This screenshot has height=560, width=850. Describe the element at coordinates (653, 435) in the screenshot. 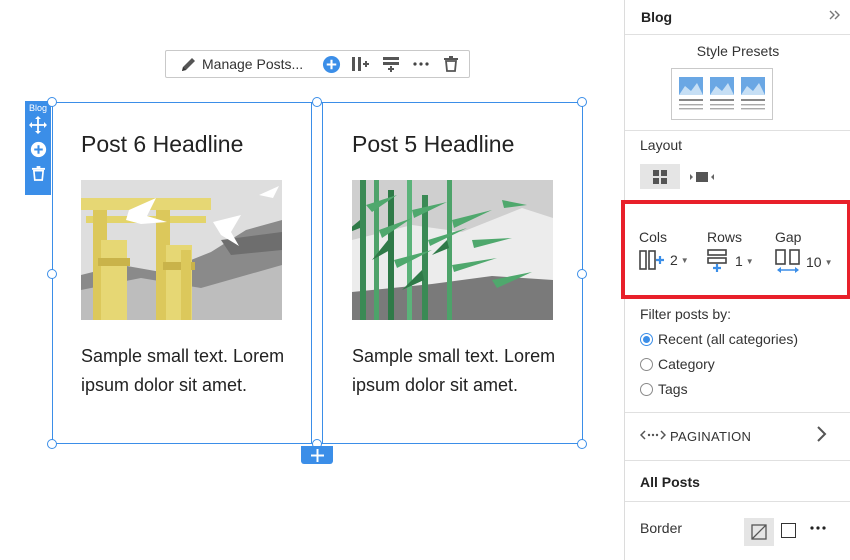

I see `pagination-icon` at that location.